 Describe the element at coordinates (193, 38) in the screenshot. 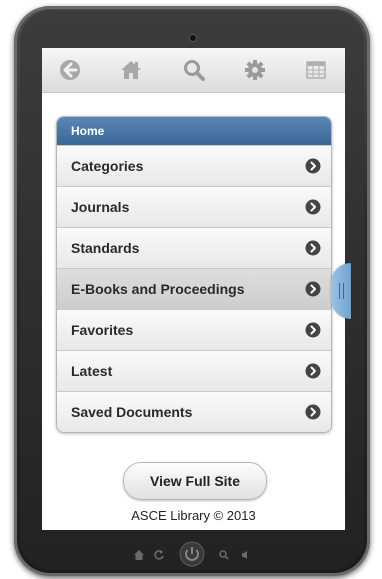

I see `camera-icon` at that location.